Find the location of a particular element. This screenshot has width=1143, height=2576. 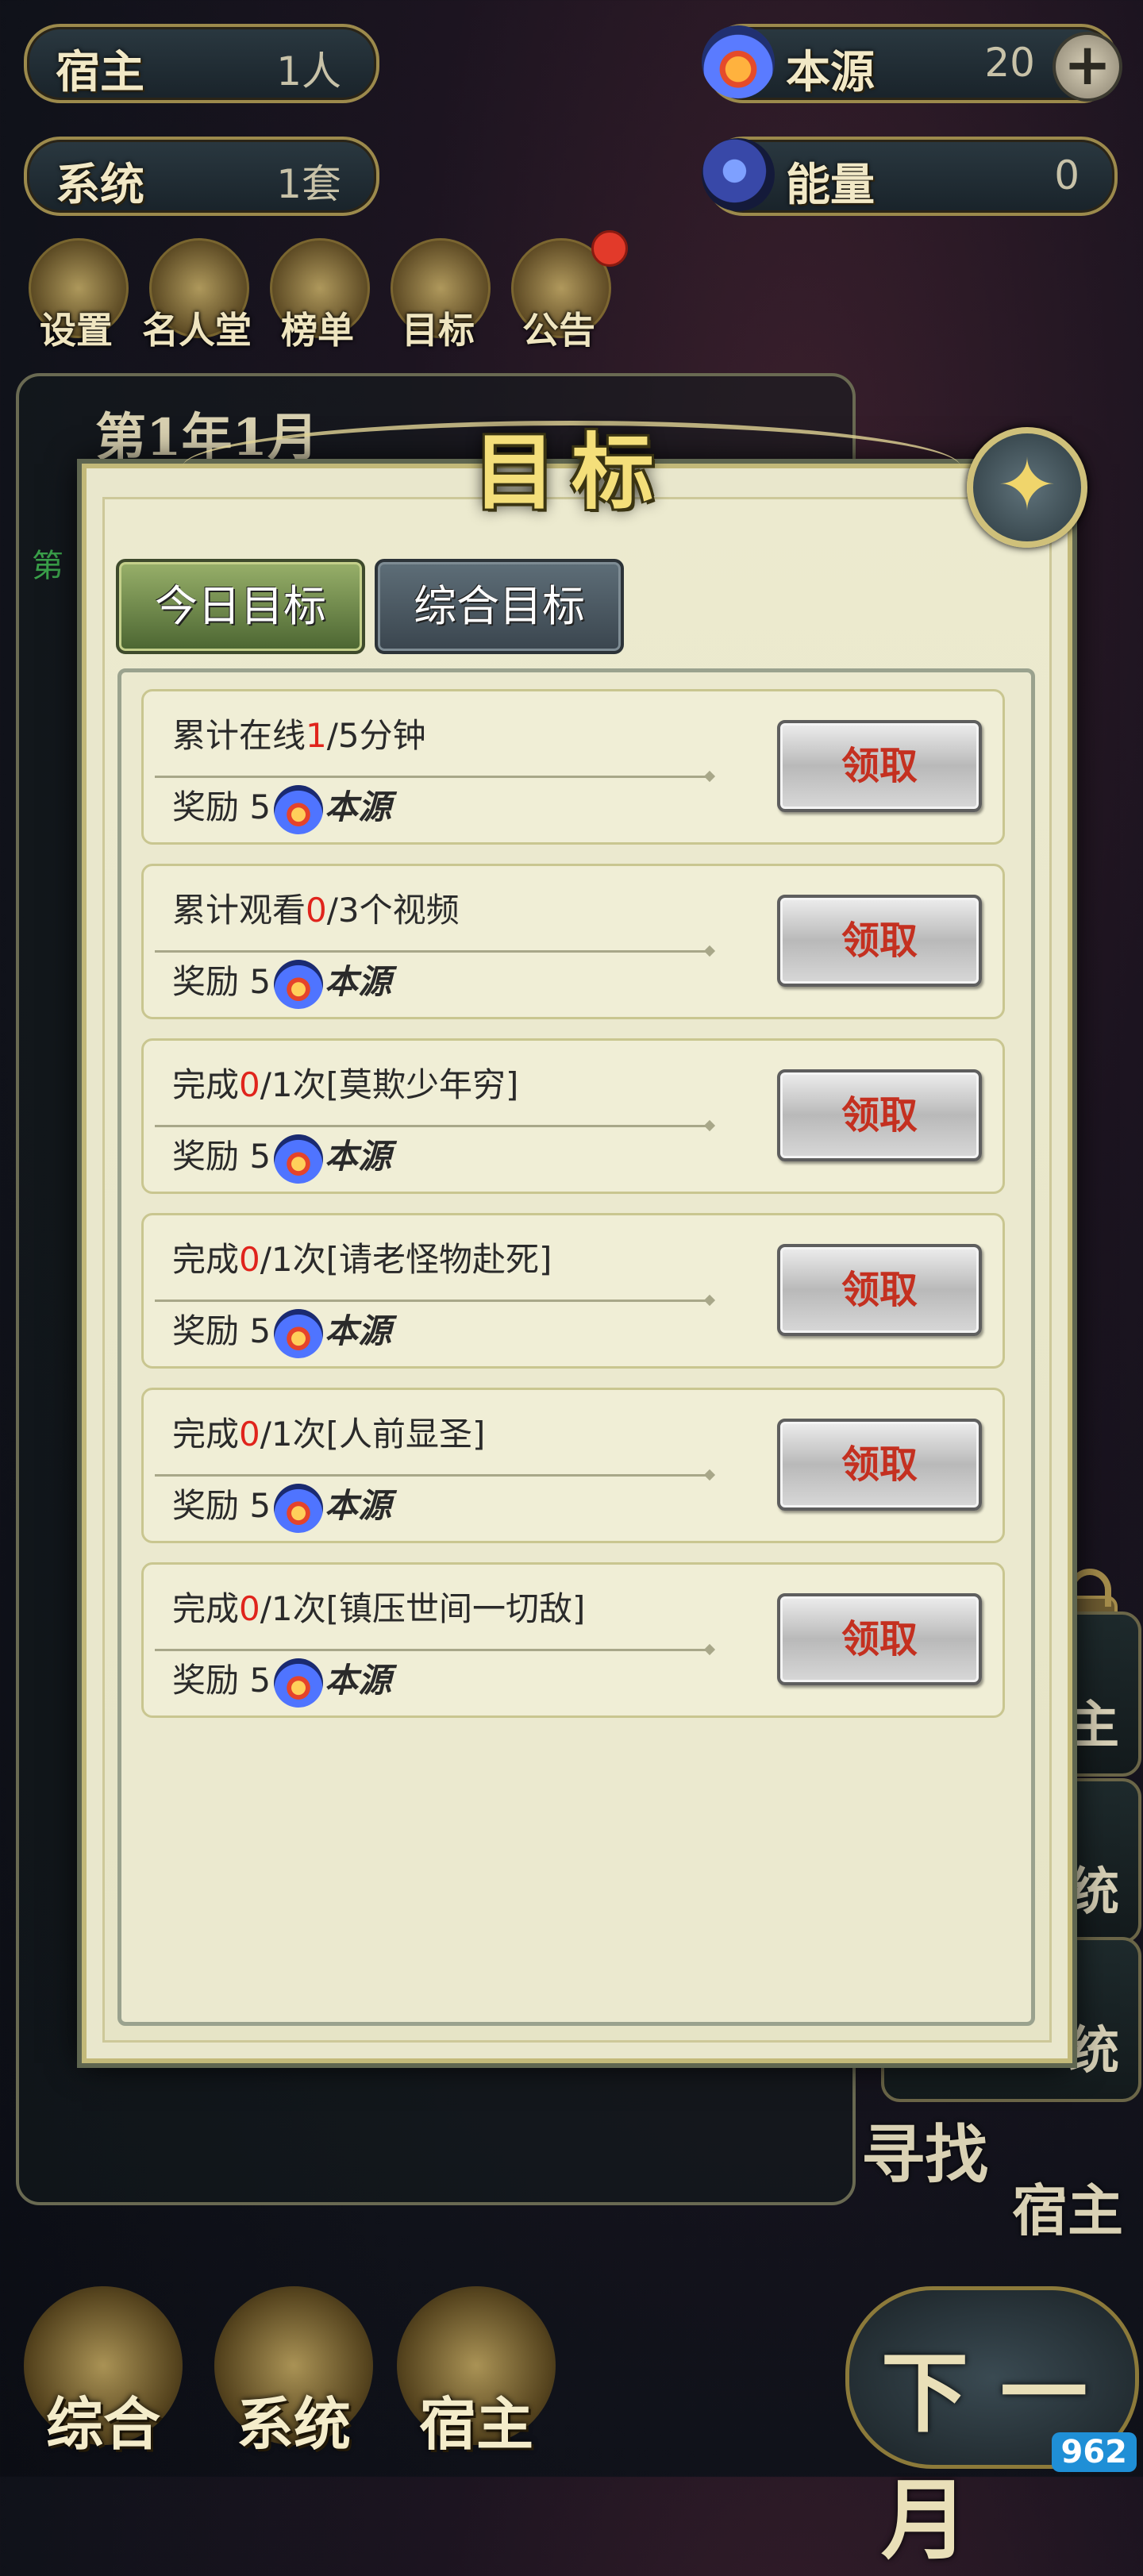

tab-daily-goals: 今日目标 is located at coordinates (240, 606).